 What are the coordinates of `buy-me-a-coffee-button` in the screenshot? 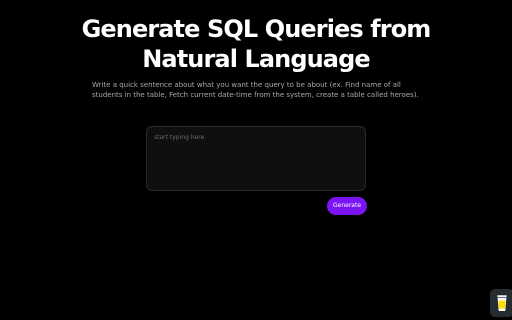 It's located at (501, 303).